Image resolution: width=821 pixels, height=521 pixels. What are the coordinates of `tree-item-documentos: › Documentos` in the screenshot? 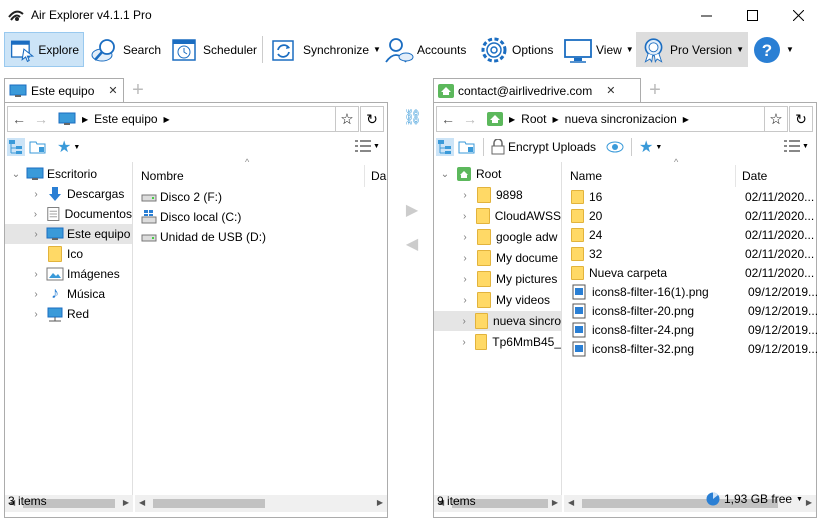 It's located at (68, 214).